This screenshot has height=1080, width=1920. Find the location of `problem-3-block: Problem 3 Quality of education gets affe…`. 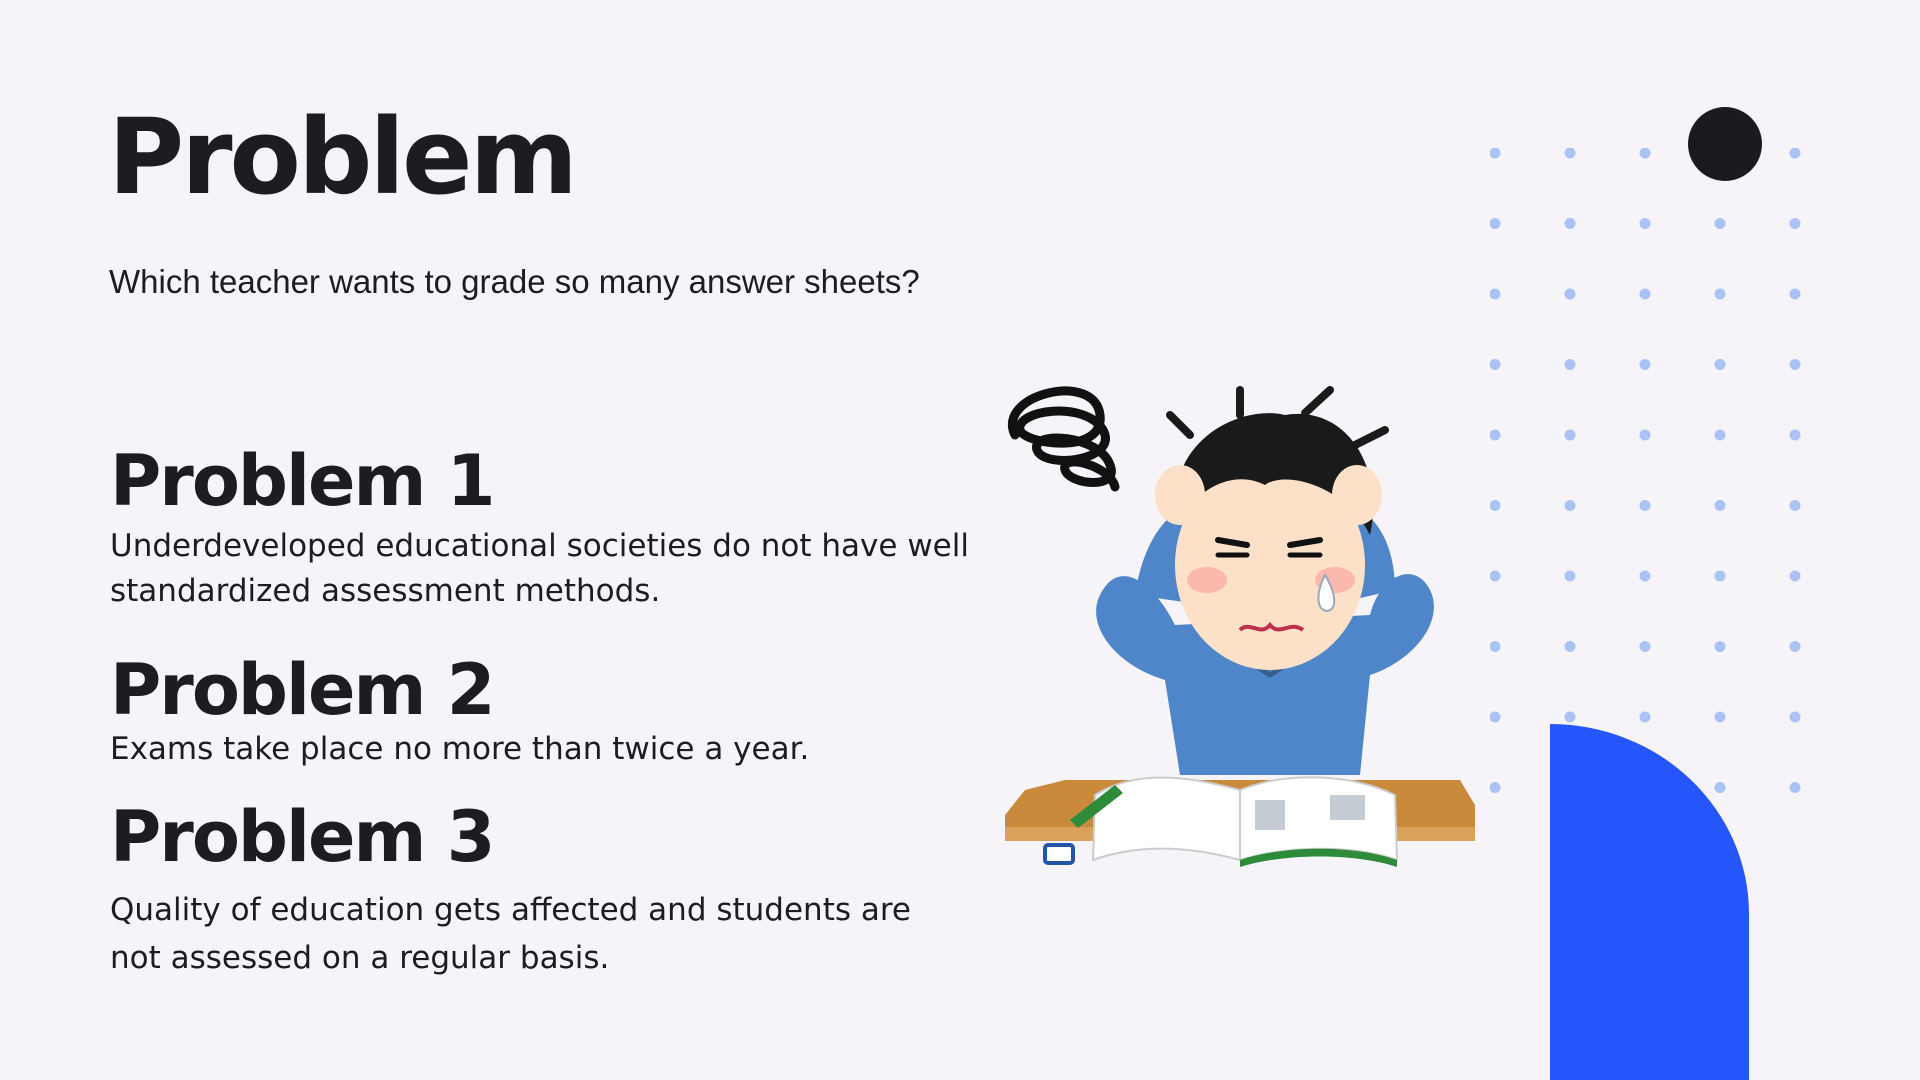

problem-3-block: Problem 3 Quality of education gets affe… is located at coordinates (540, 892).